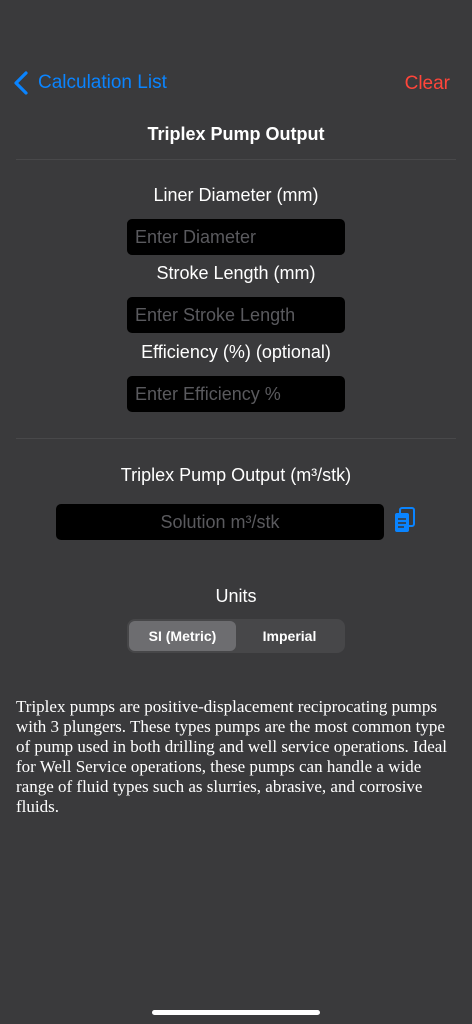 Image resolution: width=472 pixels, height=1024 pixels. Describe the element at coordinates (102, 82) in the screenshot. I see `back-button-label: Calculation List` at that location.